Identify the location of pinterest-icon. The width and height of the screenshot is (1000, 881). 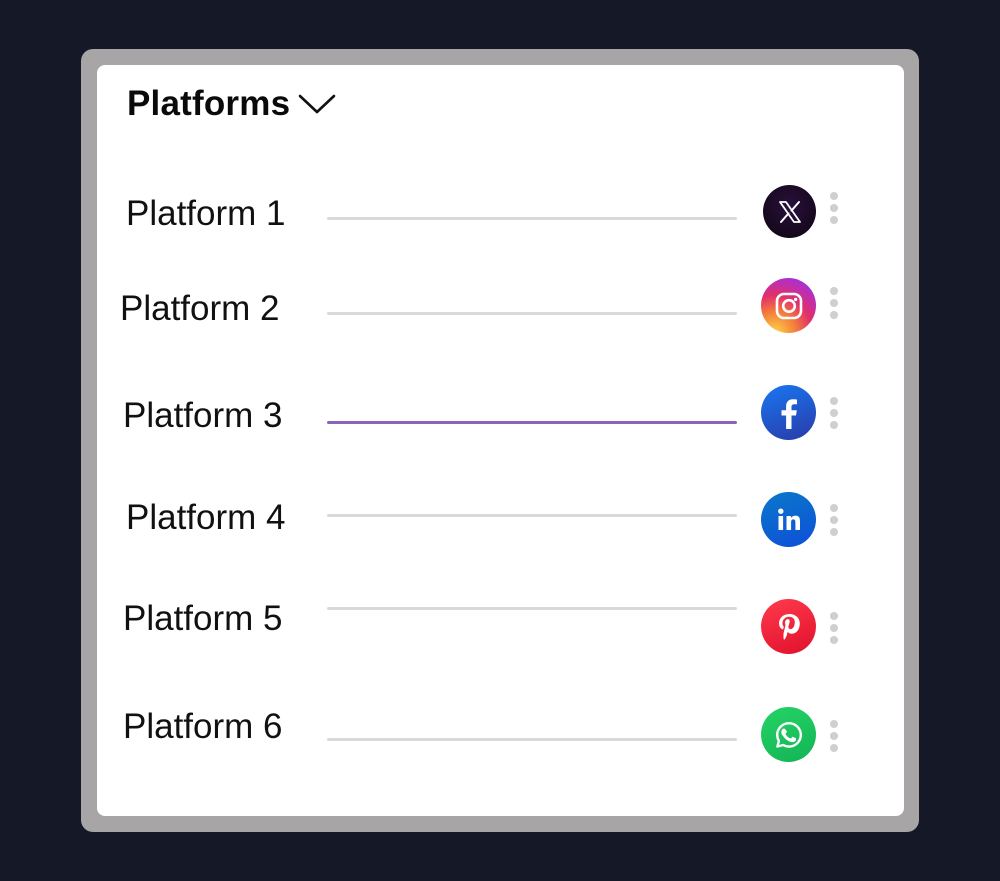
(788, 626).